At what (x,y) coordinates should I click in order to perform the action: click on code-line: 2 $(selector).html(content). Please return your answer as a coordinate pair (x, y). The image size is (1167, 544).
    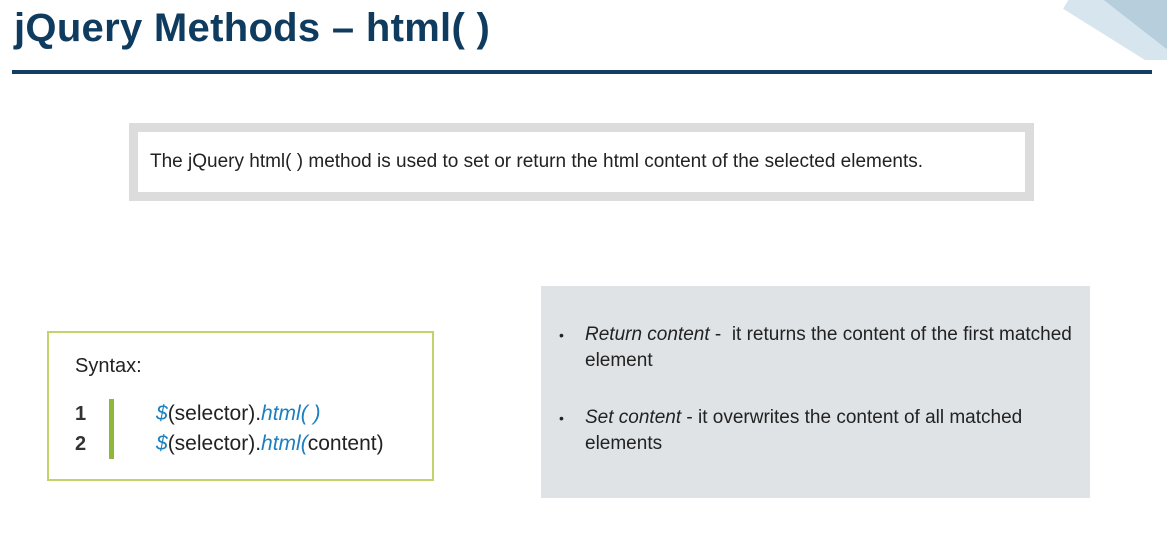
    Looking at the image, I should click on (229, 444).